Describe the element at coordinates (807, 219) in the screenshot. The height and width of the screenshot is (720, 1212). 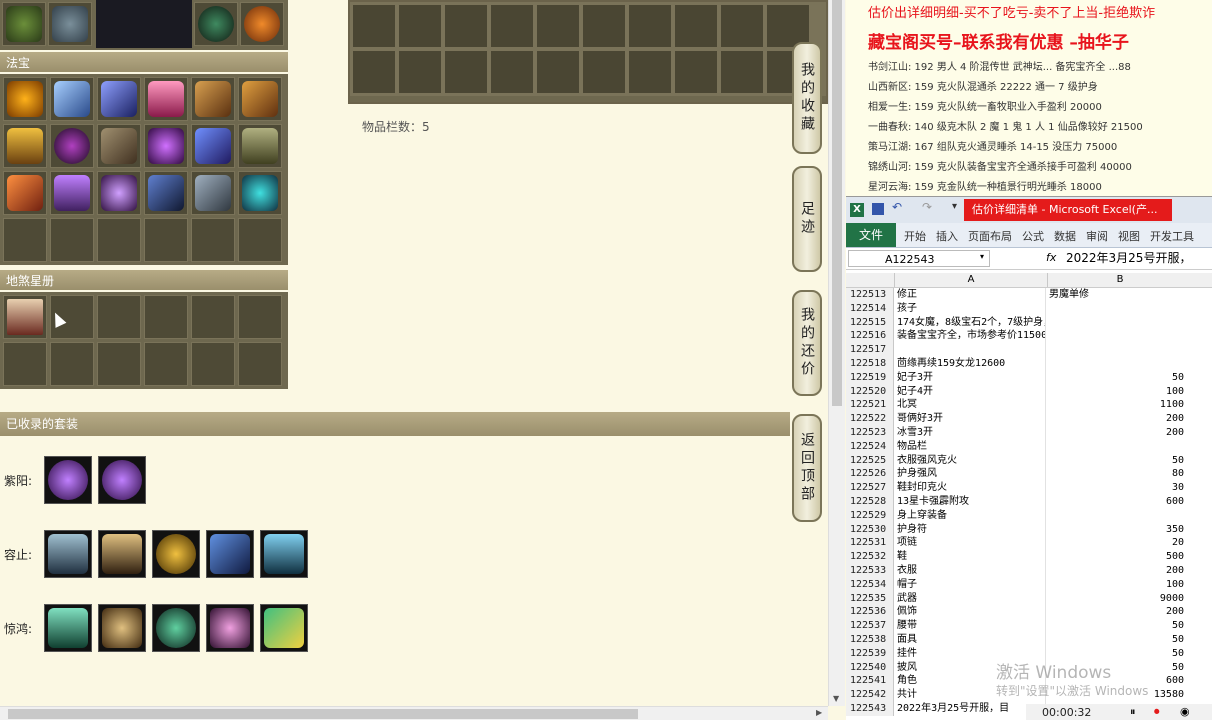
I see `footprint-tab: 足迹` at that location.